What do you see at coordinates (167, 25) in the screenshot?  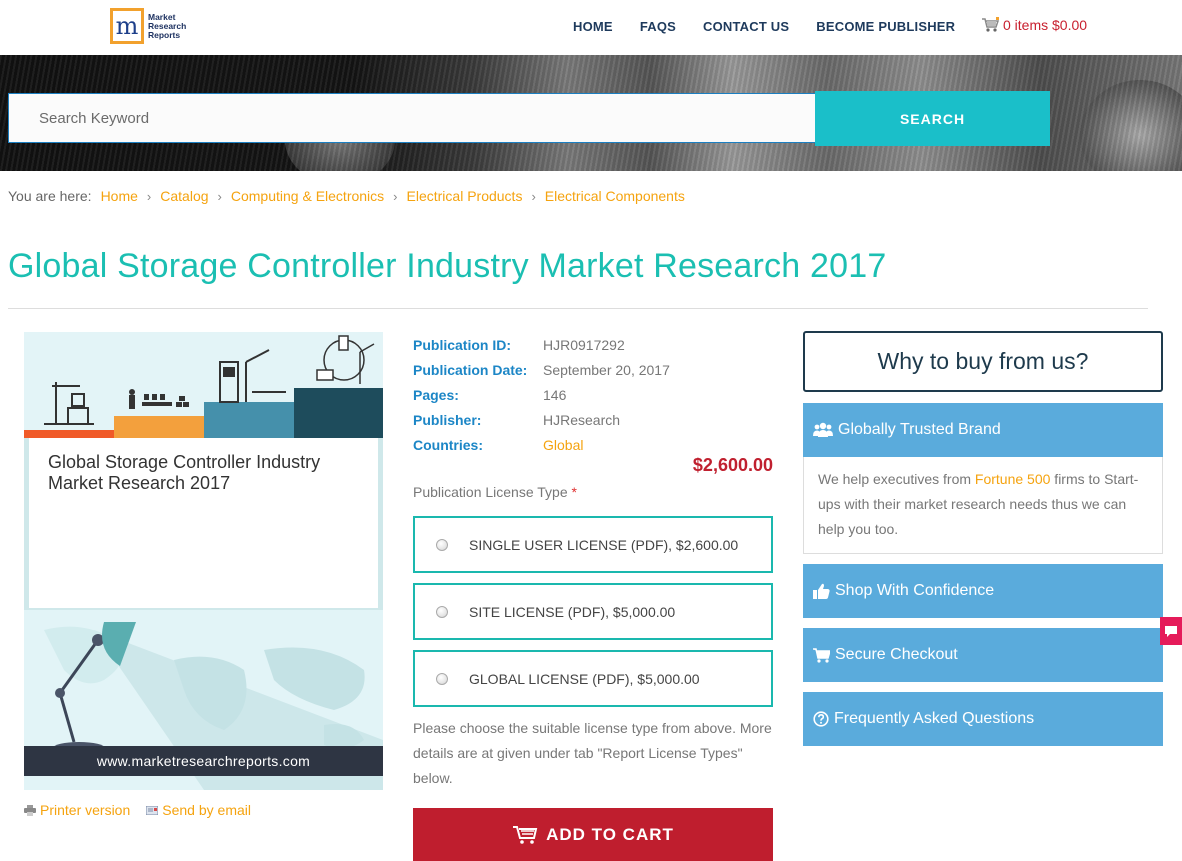 I see `logo-text: Market Research Reports` at bounding box center [167, 25].